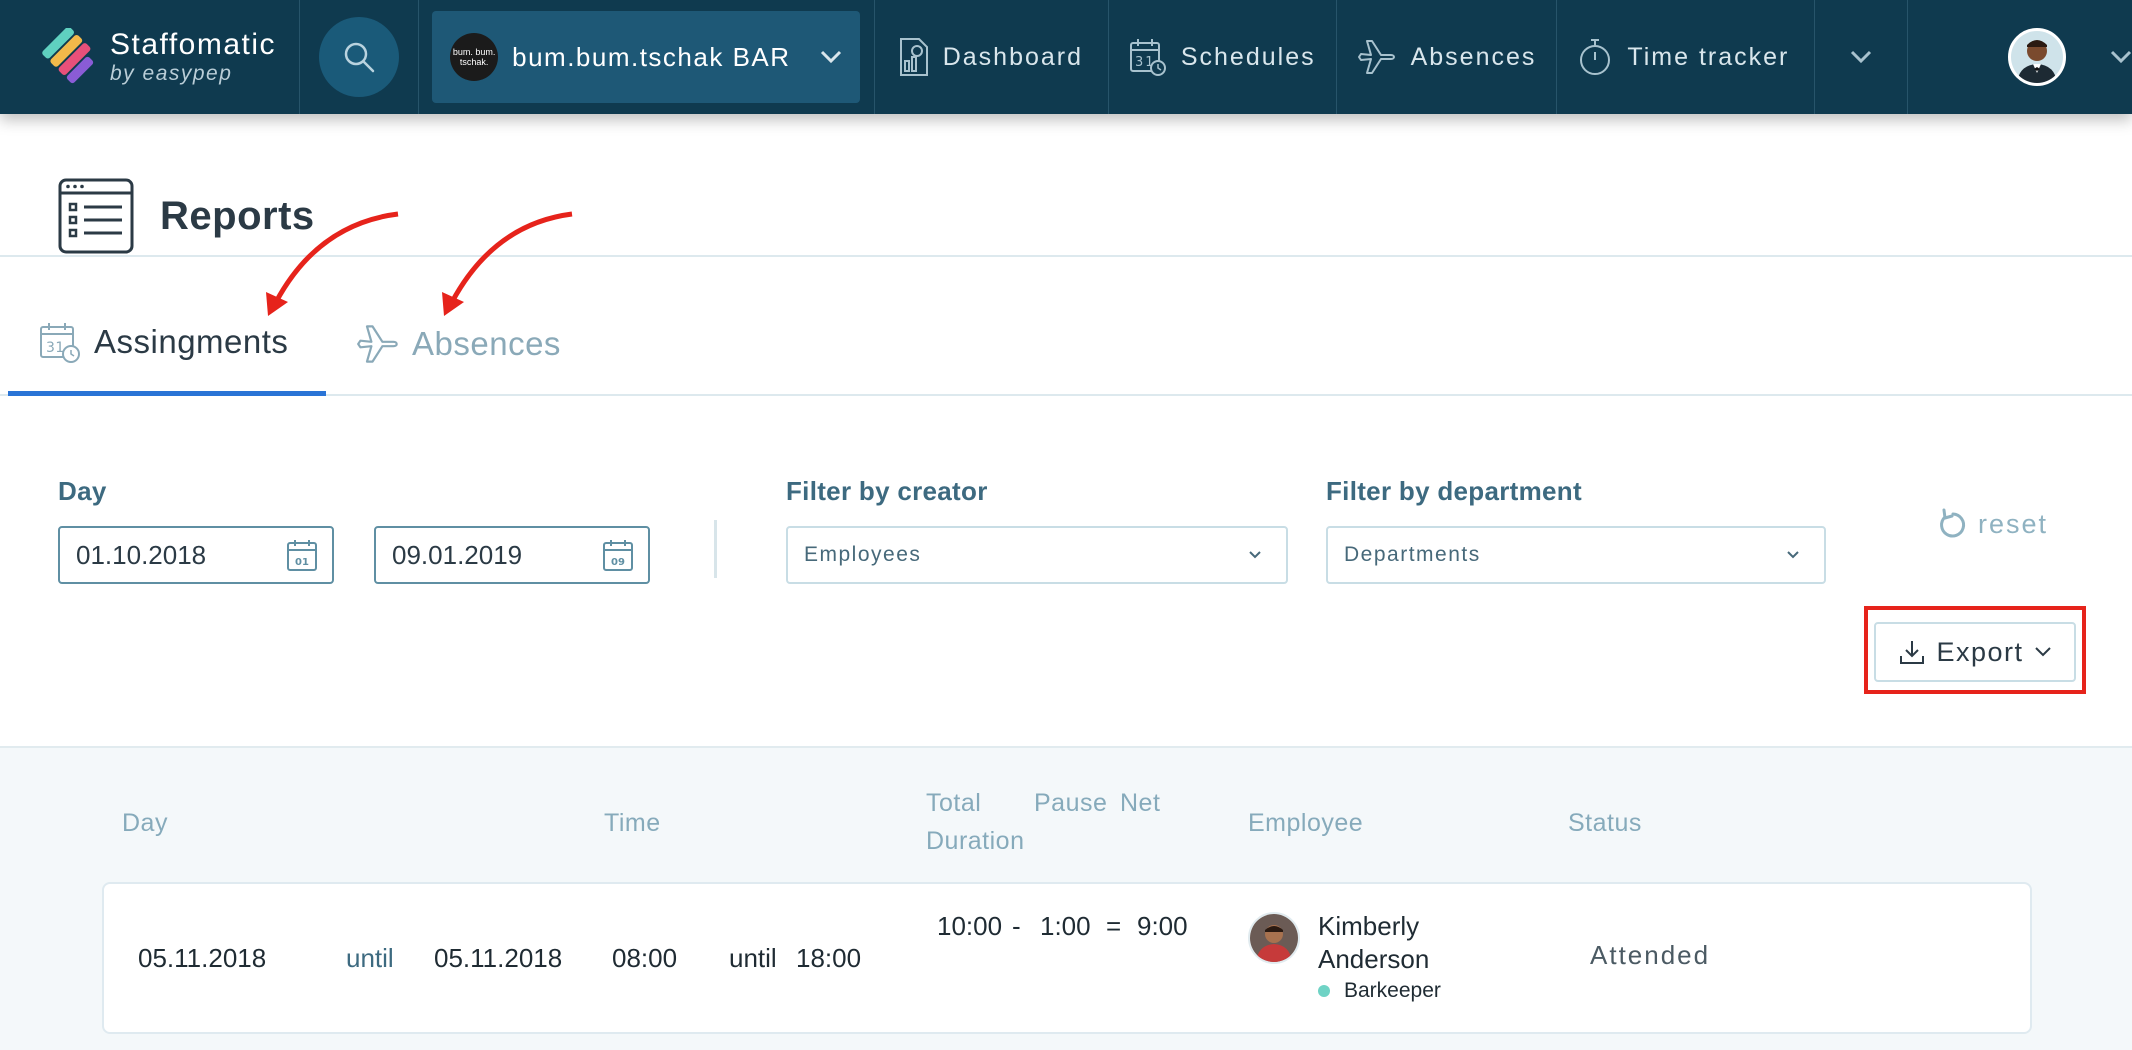 The height and width of the screenshot is (1050, 2132). Describe the element at coordinates (96, 216) in the screenshot. I see `reports-icon` at that location.